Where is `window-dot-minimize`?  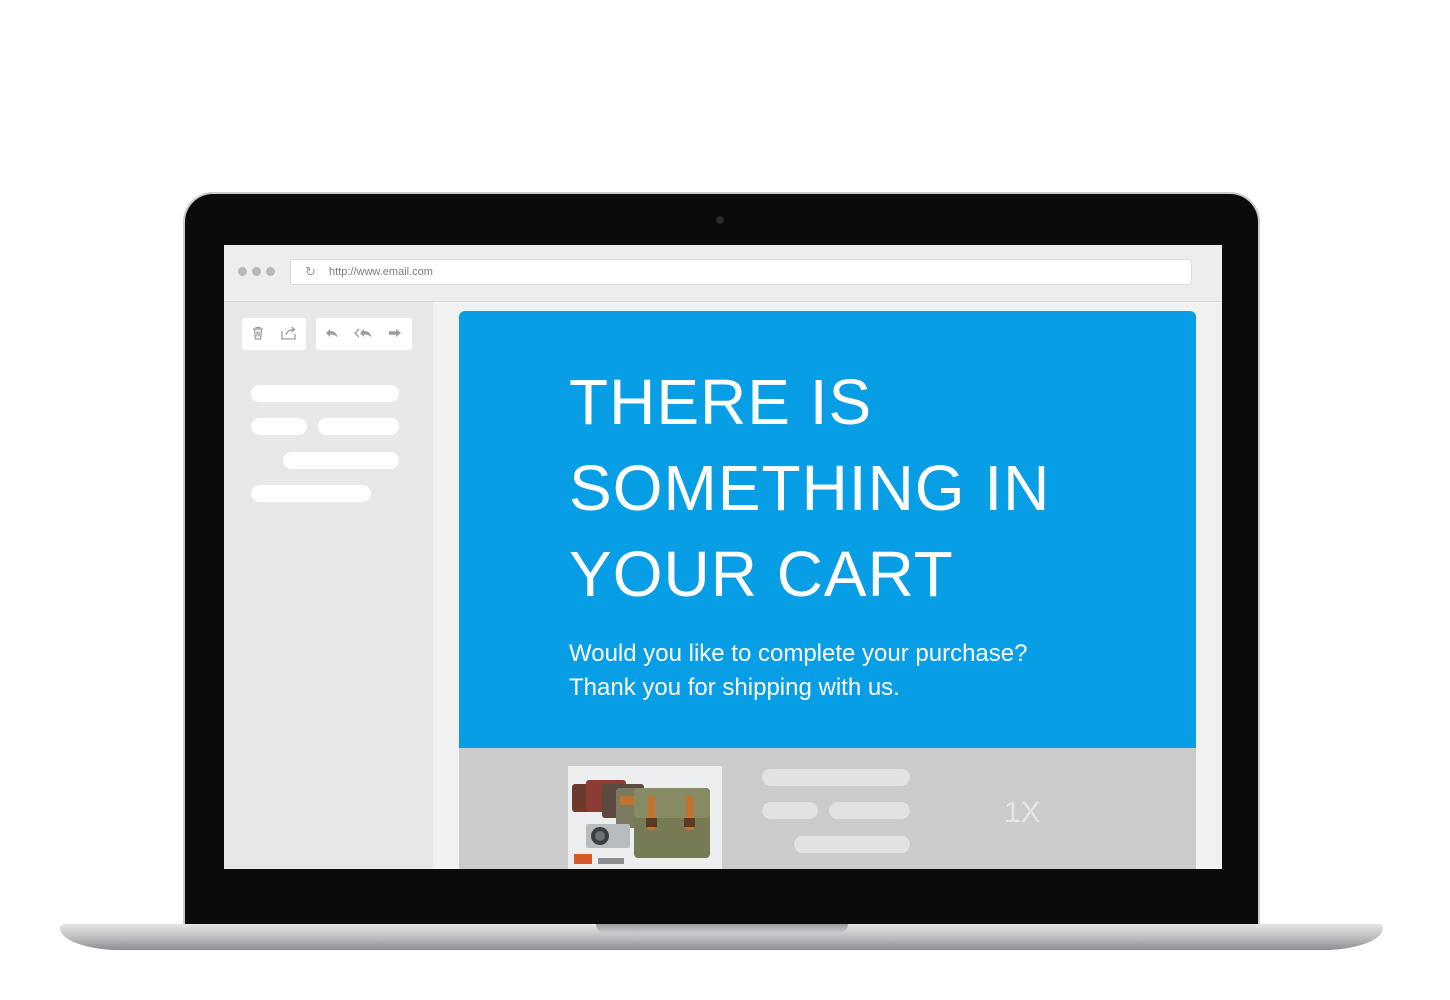 window-dot-minimize is located at coordinates (256, 271).